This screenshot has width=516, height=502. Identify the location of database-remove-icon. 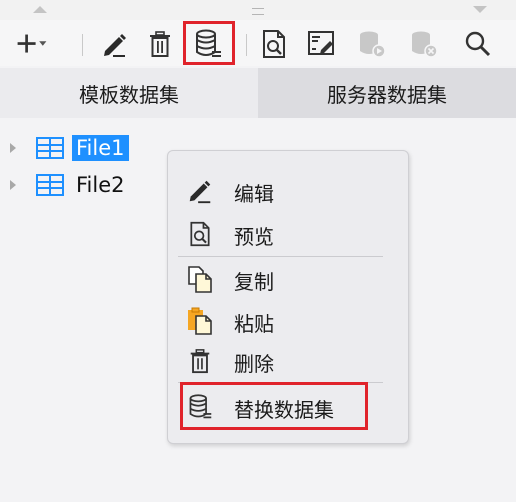
(425, 44).